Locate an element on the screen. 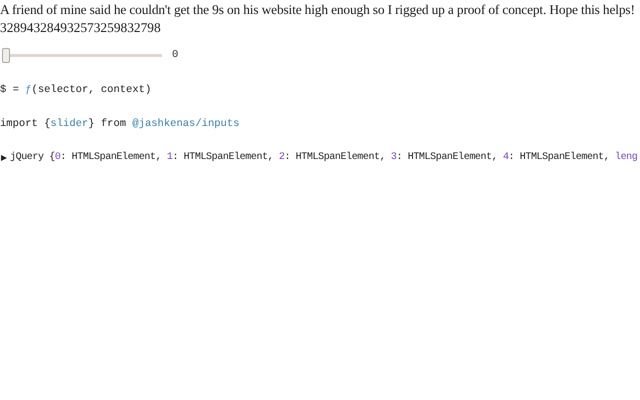 This screenshot has height=400, width=640. output-line: jQuery {0: HTMLSpanElement, 1: HTMLSpanElement, 2: HTMLSpanElement, 3: HTMLSpanElement, 4: HTMLSpanElement, leng is located at coordinates (324, 158).